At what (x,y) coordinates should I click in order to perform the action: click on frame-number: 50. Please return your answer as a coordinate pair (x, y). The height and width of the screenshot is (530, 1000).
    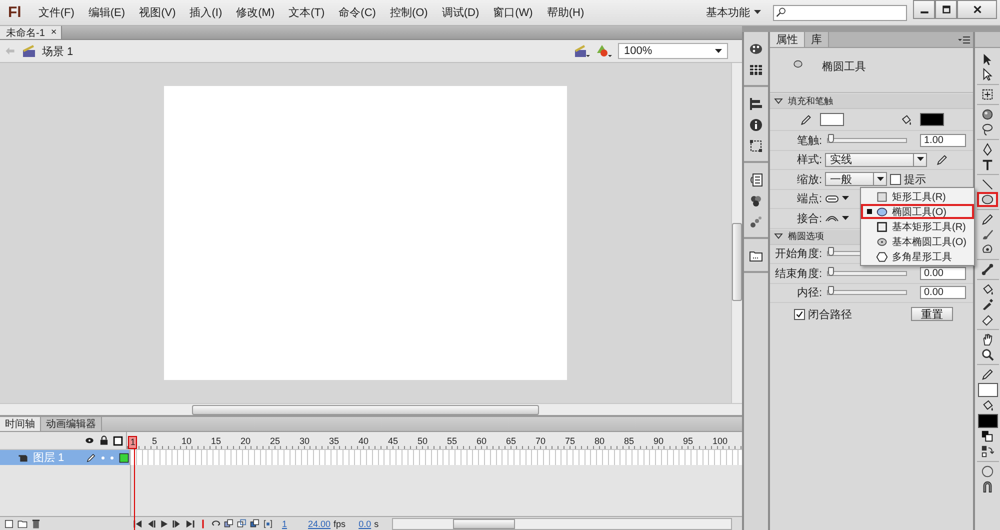
    Looking at the image, I should click on (423, 442).